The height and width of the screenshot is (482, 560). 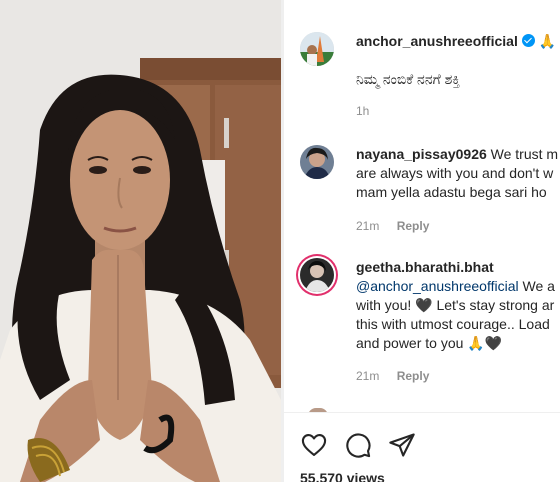 What do you see at coordinates (421, 154) in the screenshot?
I see `comment-username: nayana_pissay0926` at bounding box center [421, 154].